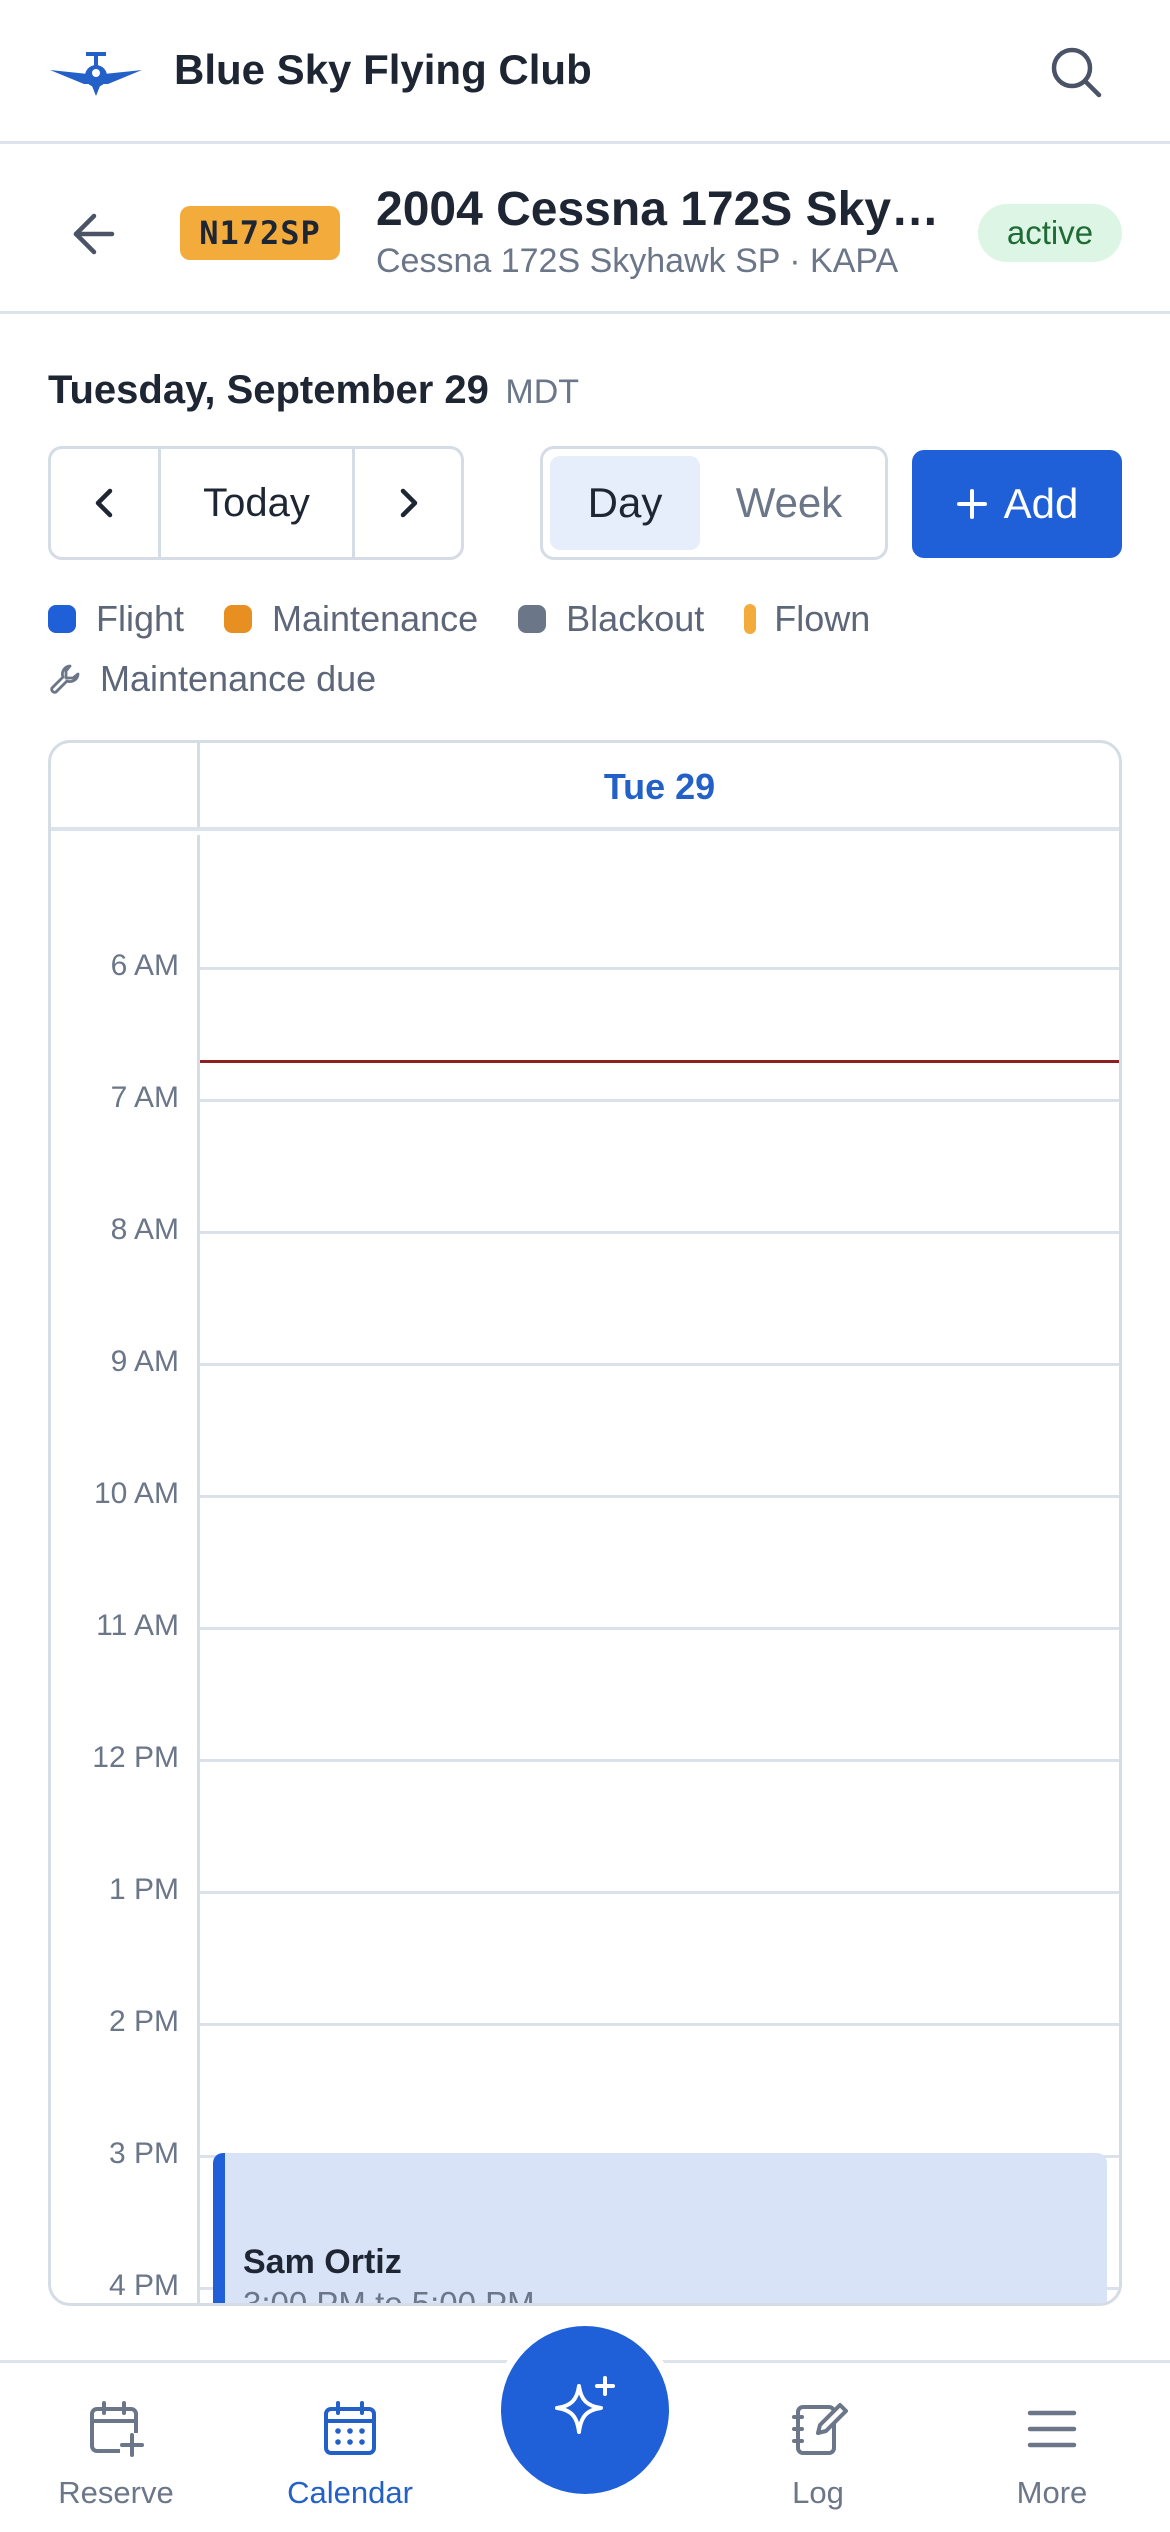 This screenshot has height=2532, width=1170. Describe the element at coordinates (268, 390) in the screenshot. I see `date-heading: Tuesday, September 29` at that location.